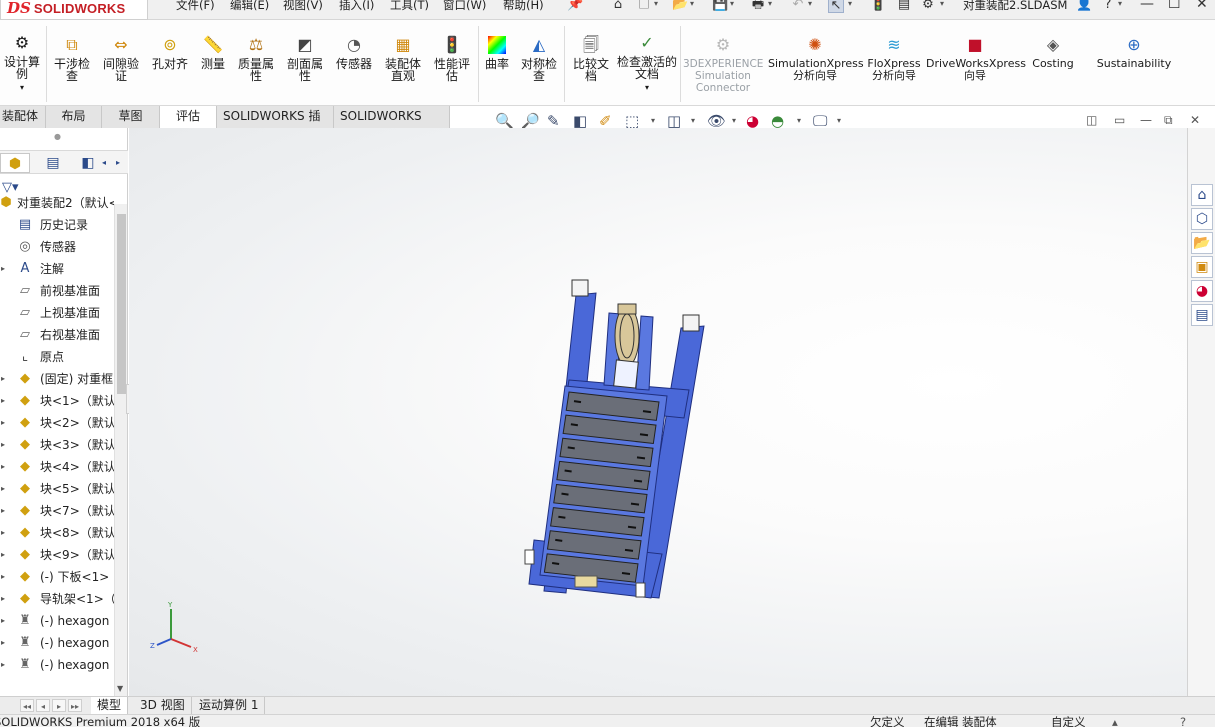 The height and width of the screenshot is (727, 1215). I want to click on tree-item: ▸ ◆ 块<1>（默认, so click(57, 401).